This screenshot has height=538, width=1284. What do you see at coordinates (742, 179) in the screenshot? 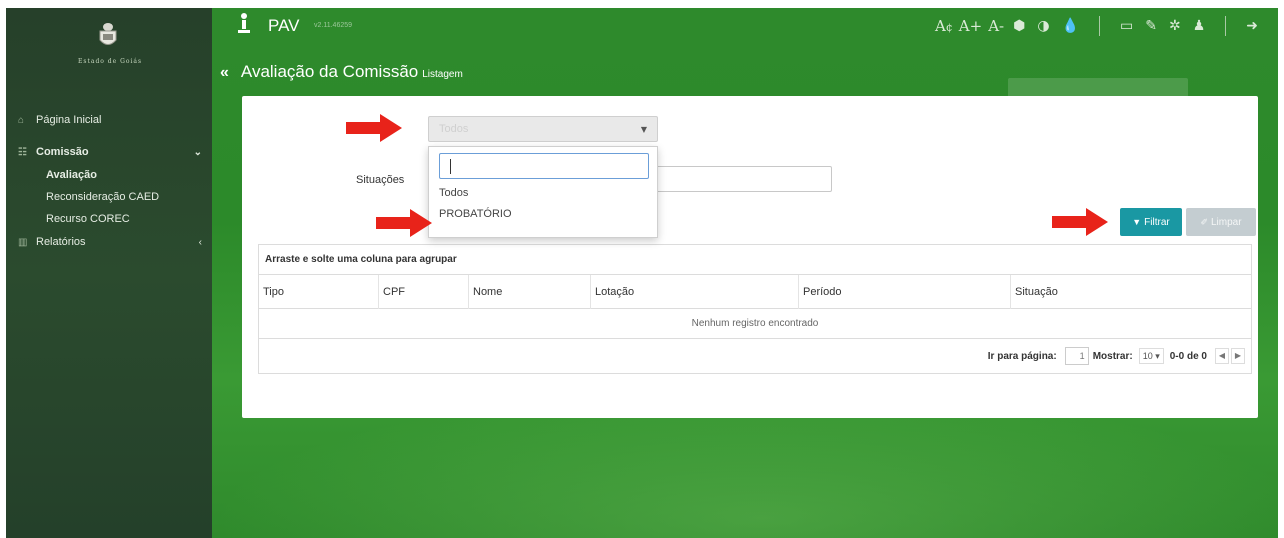
I see `situacoes-input` at bounding box center [742, 179].